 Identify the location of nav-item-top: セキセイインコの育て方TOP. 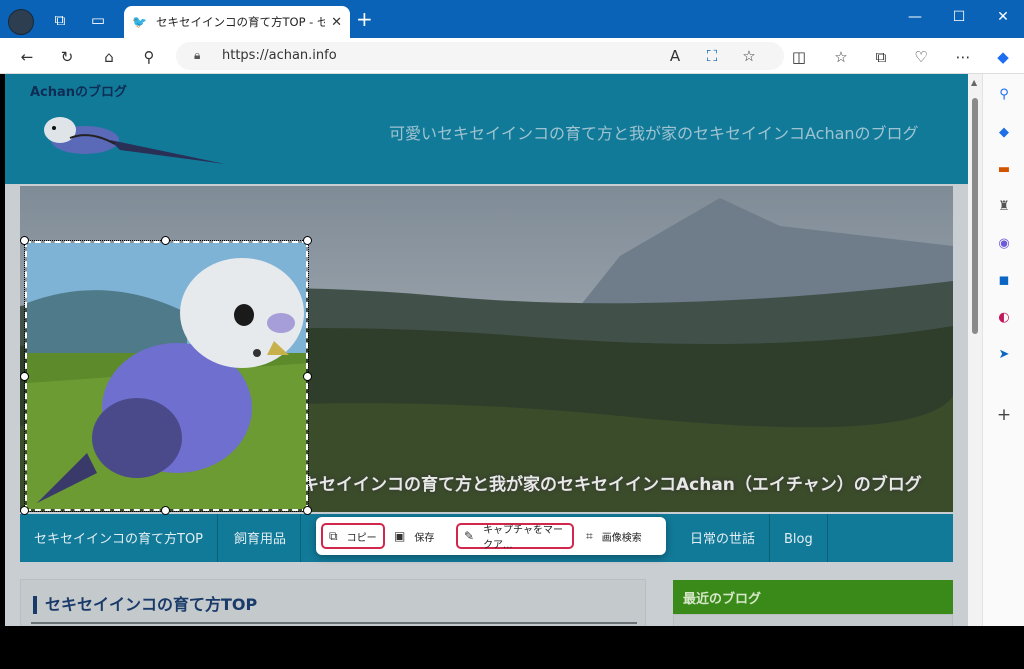
(119, 538).